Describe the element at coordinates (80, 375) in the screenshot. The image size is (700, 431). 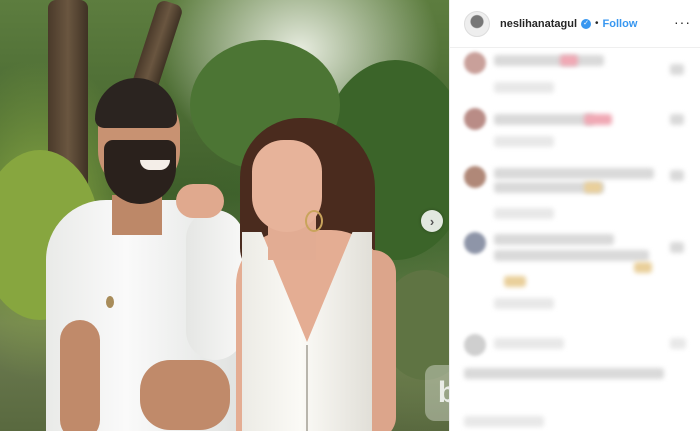
I see `man-forearm` at that location.